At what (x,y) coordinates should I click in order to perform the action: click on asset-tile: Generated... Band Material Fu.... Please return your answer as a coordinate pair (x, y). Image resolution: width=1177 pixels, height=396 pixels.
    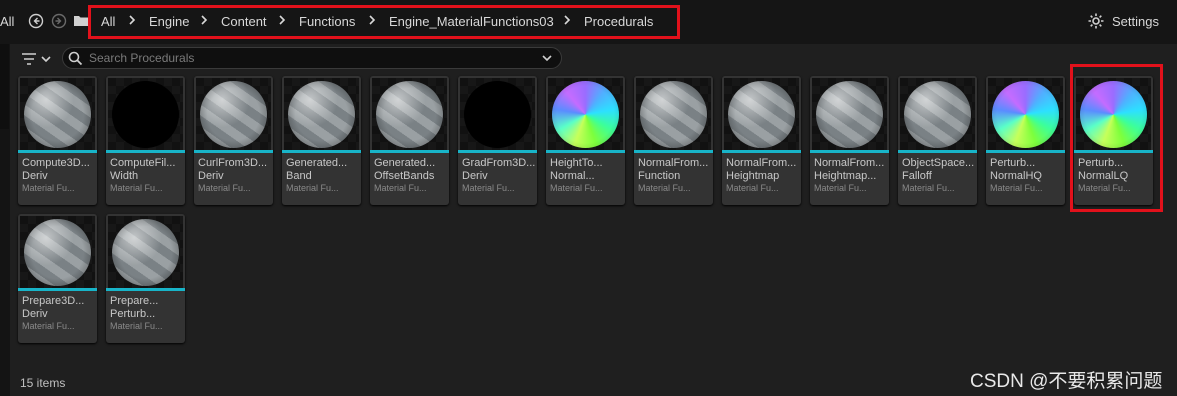
    Looking at the image, I should click on (321, 140).